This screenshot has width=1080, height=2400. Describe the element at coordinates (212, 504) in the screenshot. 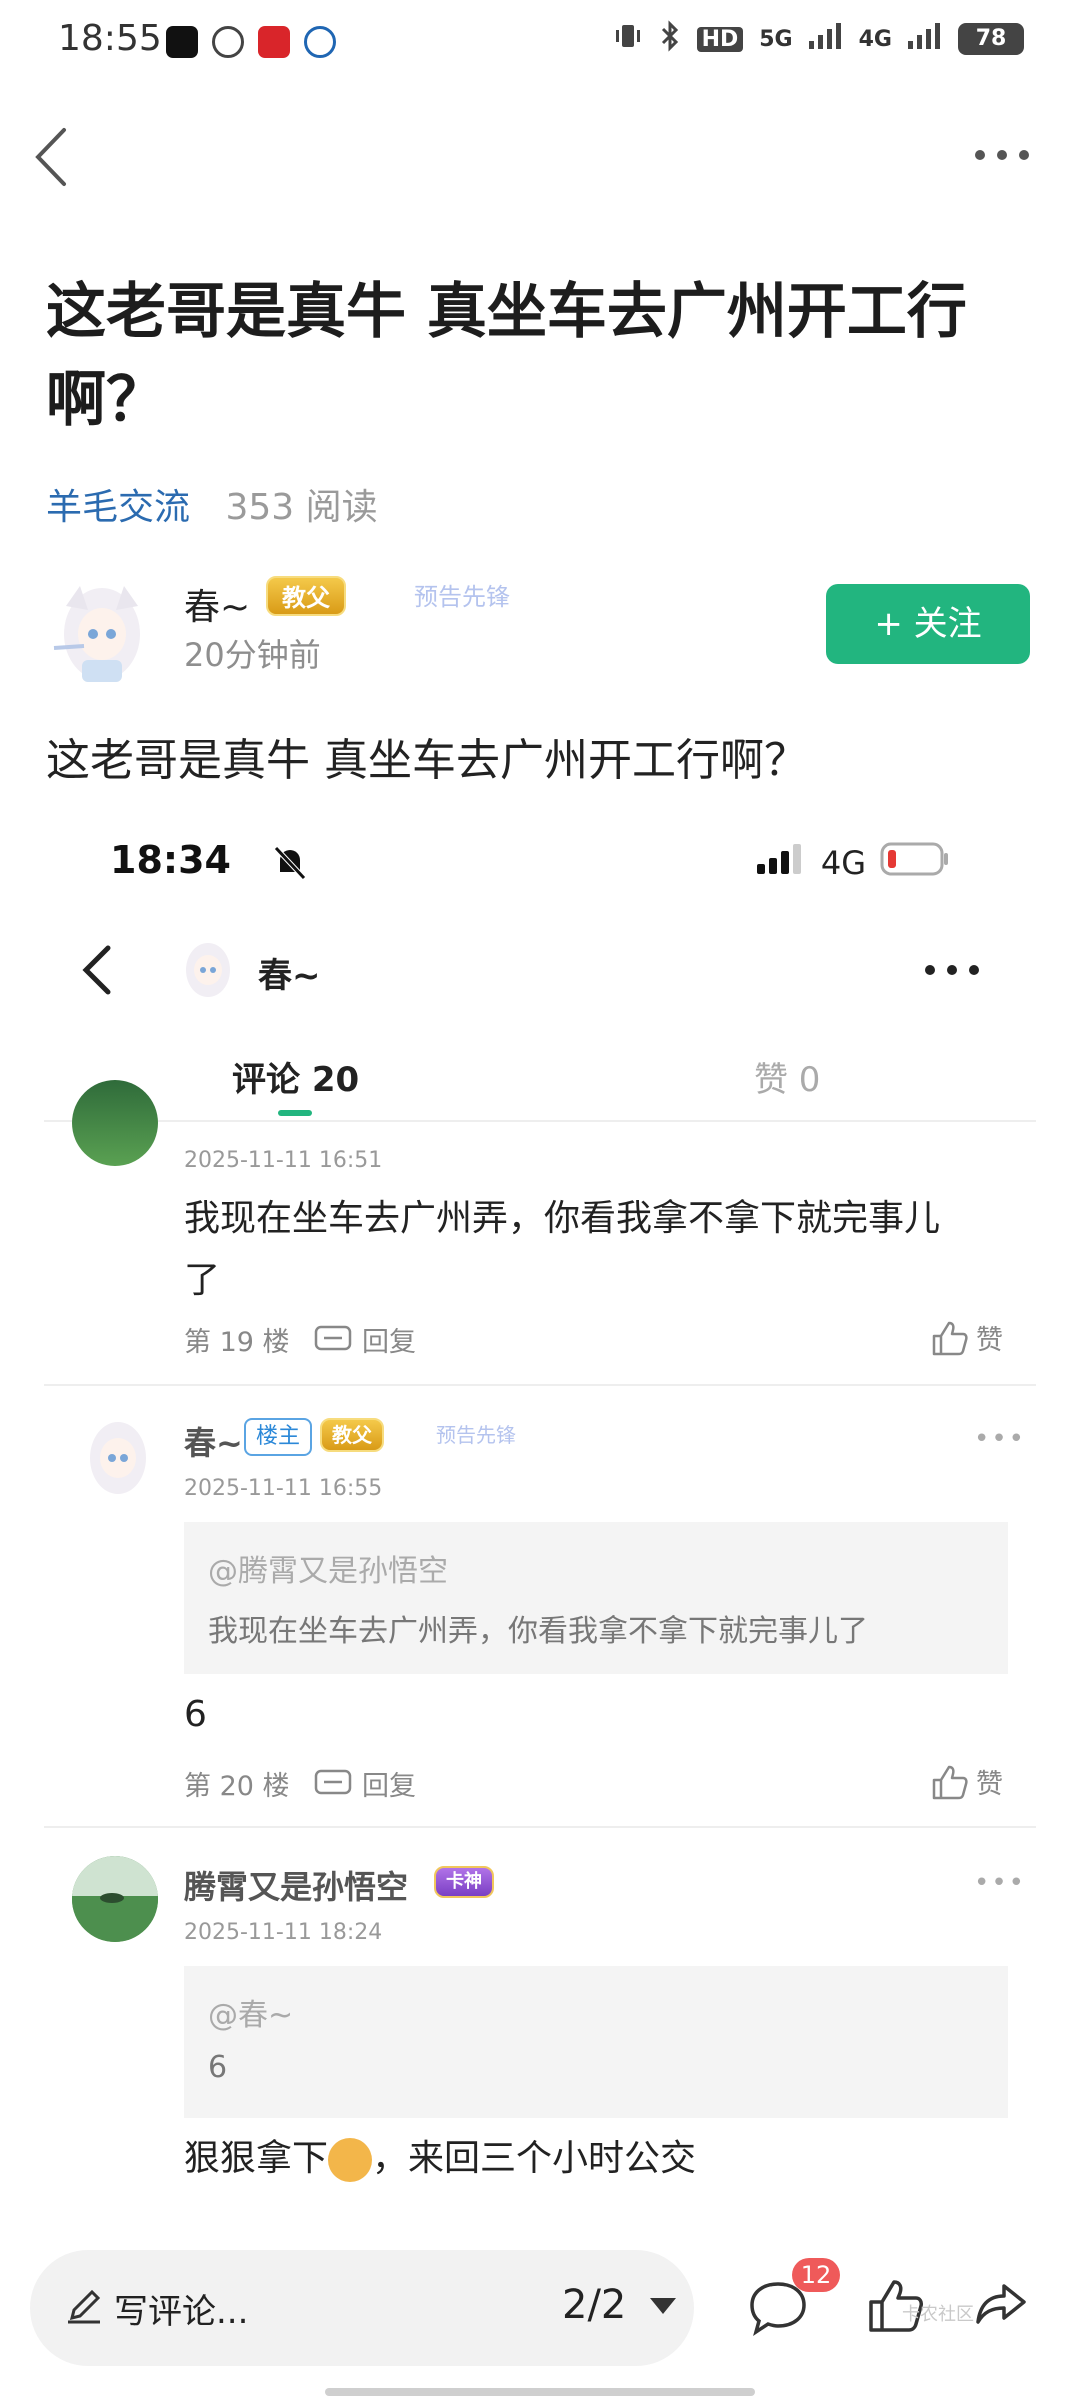

I see `post-meta: 羊毛交流 353 阅读` at that location.